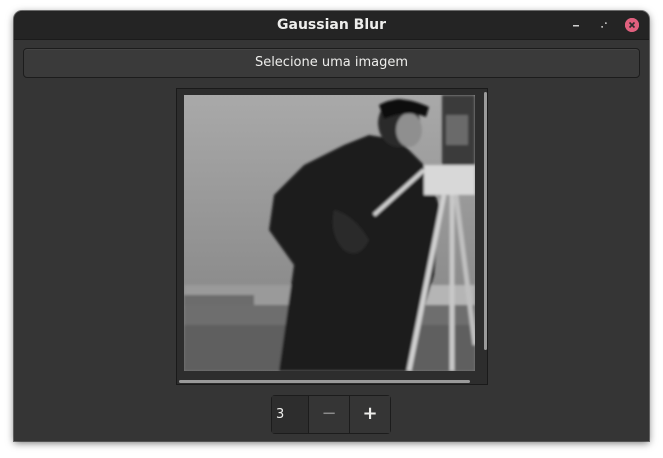 The image size is (663, 458). I want to click on horizontal-scrollbar, so click(324, 381).